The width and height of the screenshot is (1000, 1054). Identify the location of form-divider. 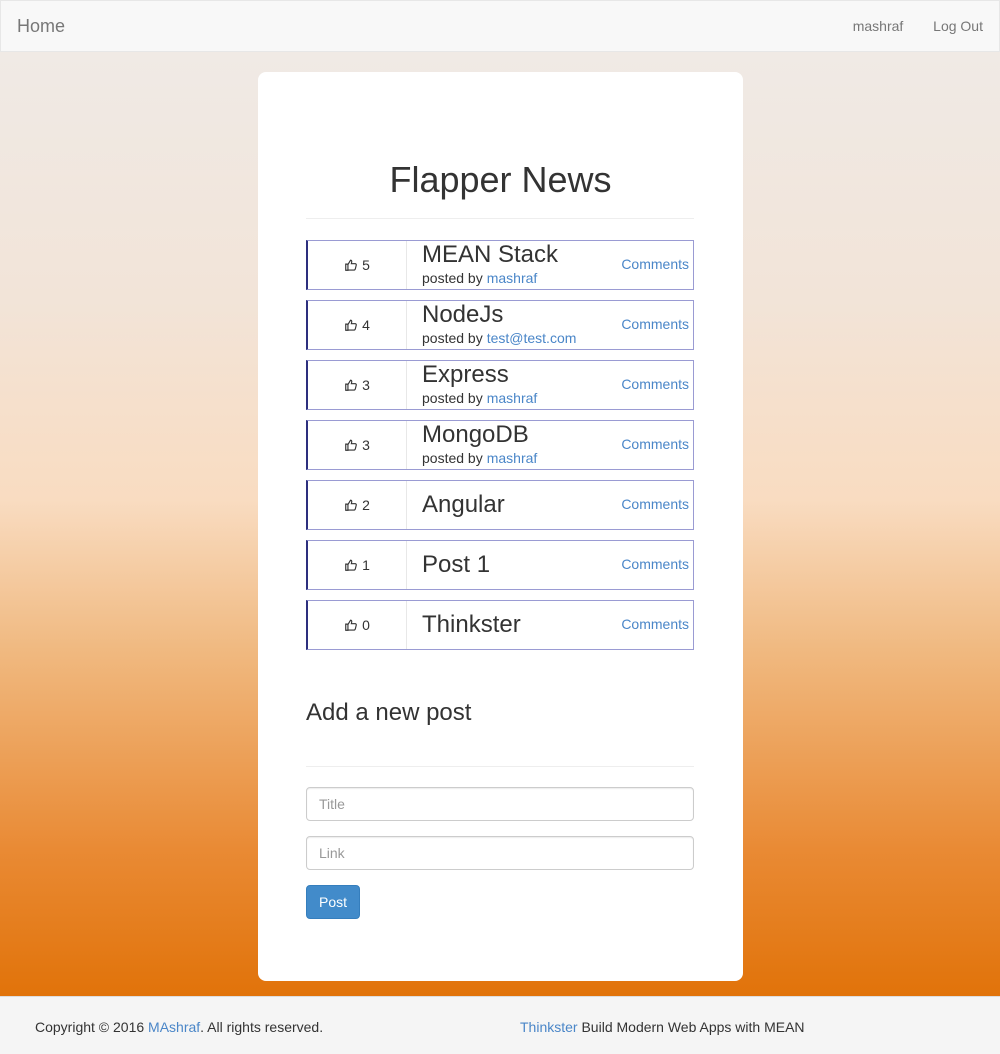
(500, 766).